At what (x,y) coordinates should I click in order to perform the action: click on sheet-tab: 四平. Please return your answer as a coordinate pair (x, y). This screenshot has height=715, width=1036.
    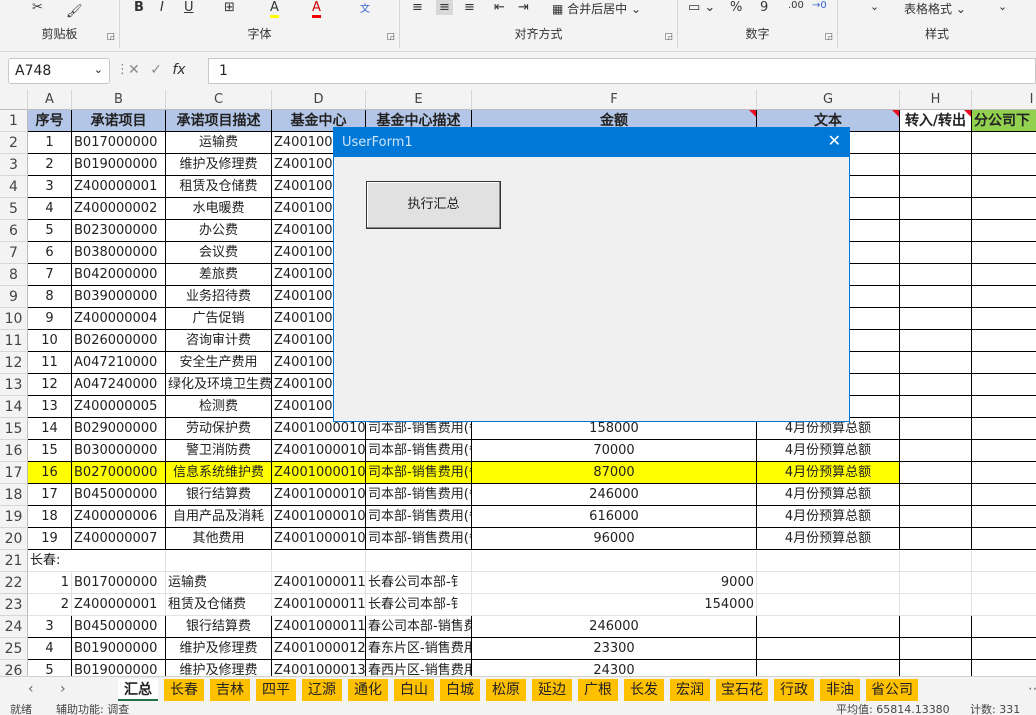
    Looking at the image, I should click on (276, 690).